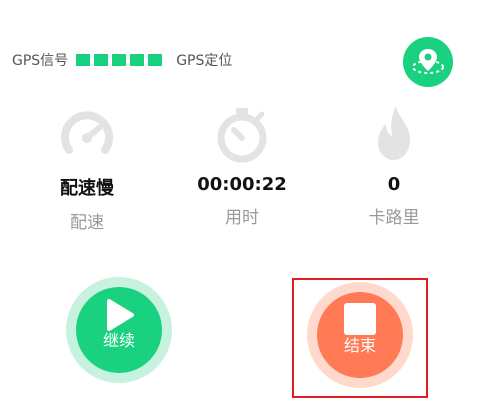 Image resolution: width=480 pixels, height=414 pixels. What do you see at coordinates (118, 340) in the screenshot?
I see `continue-label: 继续` at bounding box center [118, 340].